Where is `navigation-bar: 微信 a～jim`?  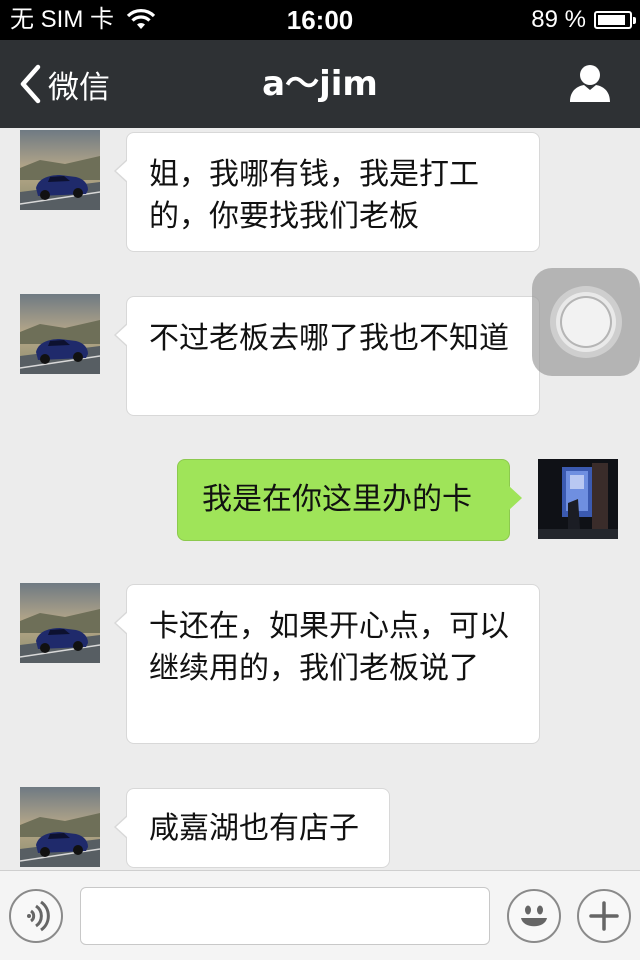
navigation-bar: 微信 a～jim is located at coordinates (320, 84).